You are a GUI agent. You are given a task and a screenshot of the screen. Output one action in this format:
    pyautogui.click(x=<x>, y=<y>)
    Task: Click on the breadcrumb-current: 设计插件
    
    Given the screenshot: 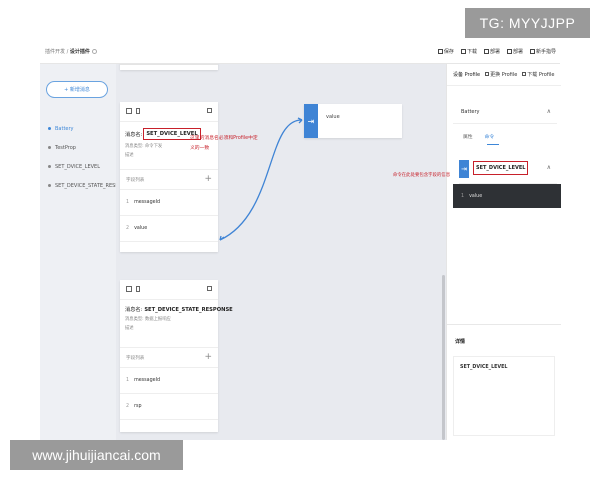 What is the action you would take?
    pyautogui.click(x=79, y=52)
    